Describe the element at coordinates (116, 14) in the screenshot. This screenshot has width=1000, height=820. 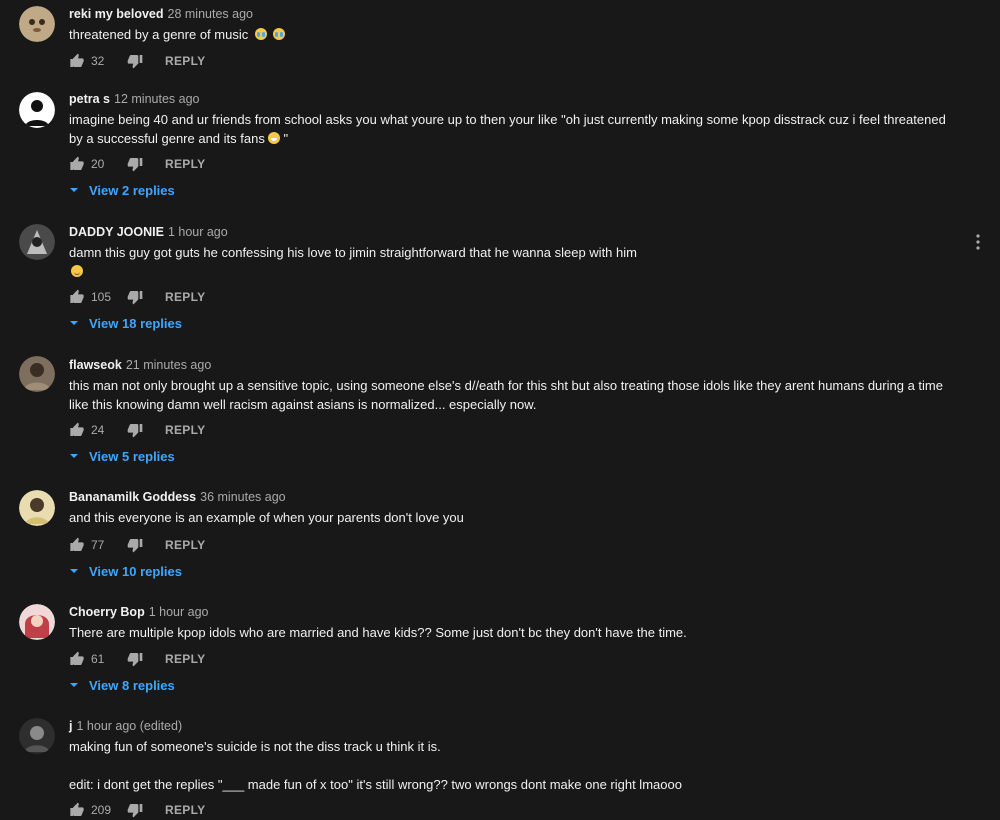
I see `comment-author: reki my beloved` at that location.